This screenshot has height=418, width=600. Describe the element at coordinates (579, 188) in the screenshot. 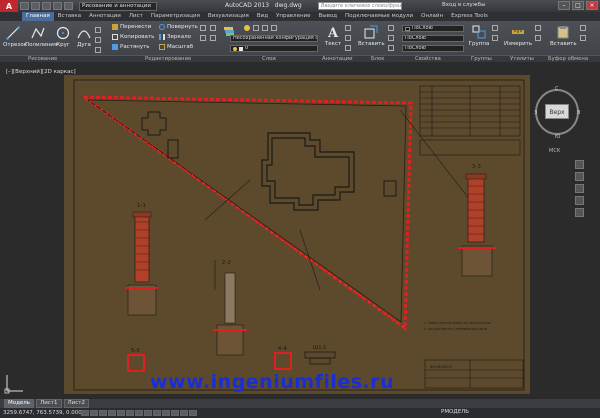

I see `zoom-icon` at that location.